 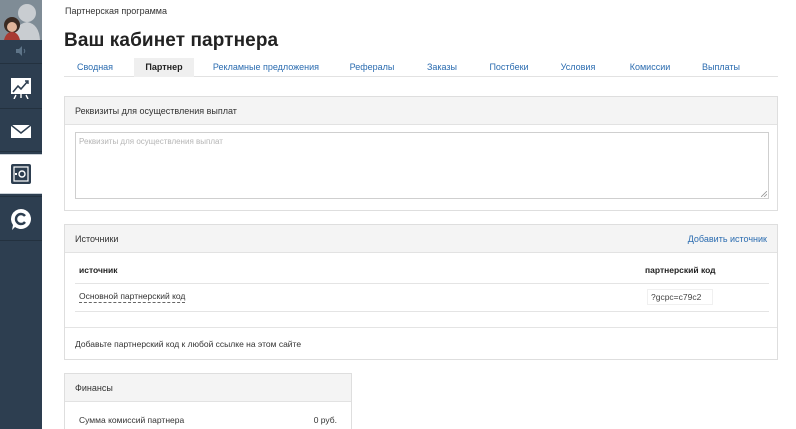 I want to click on finance-label: Сумма комиссий партнера, so click(x=132, y=420).